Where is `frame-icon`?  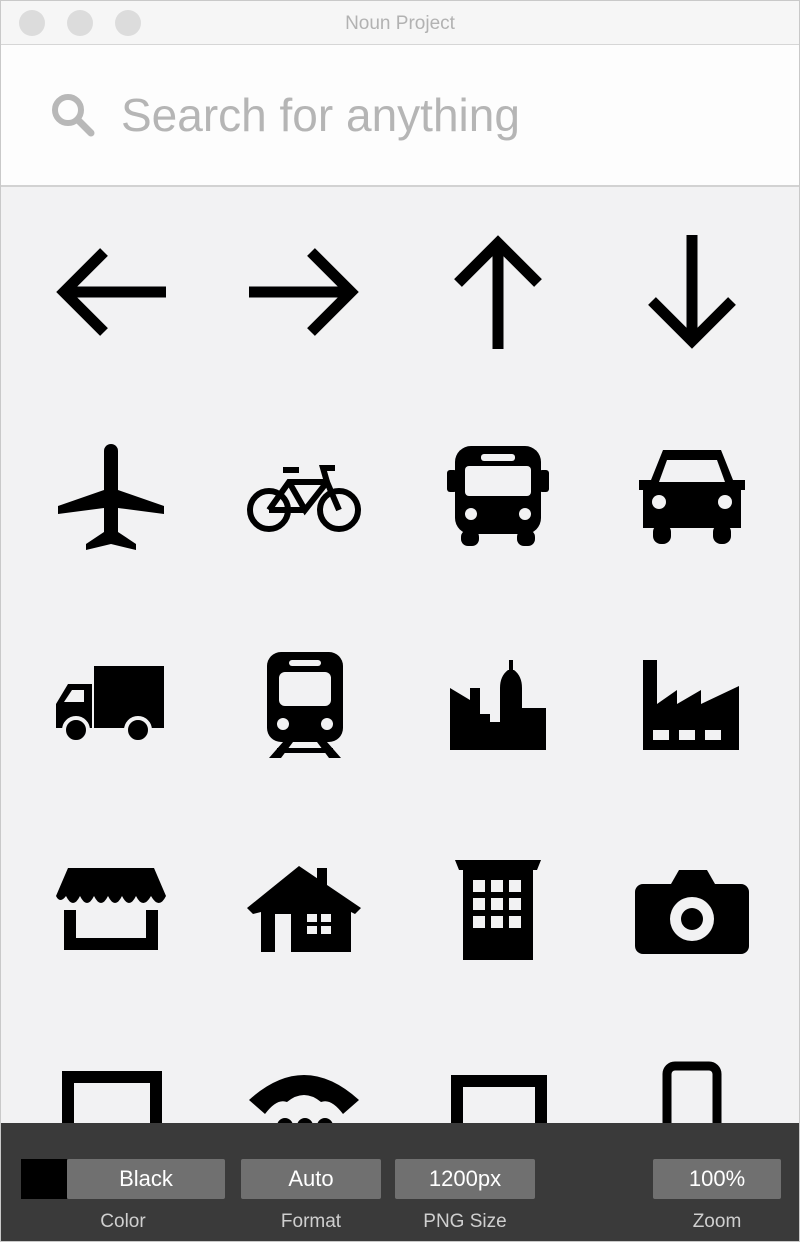
frame-icon is located at coordinates (498, 1090).